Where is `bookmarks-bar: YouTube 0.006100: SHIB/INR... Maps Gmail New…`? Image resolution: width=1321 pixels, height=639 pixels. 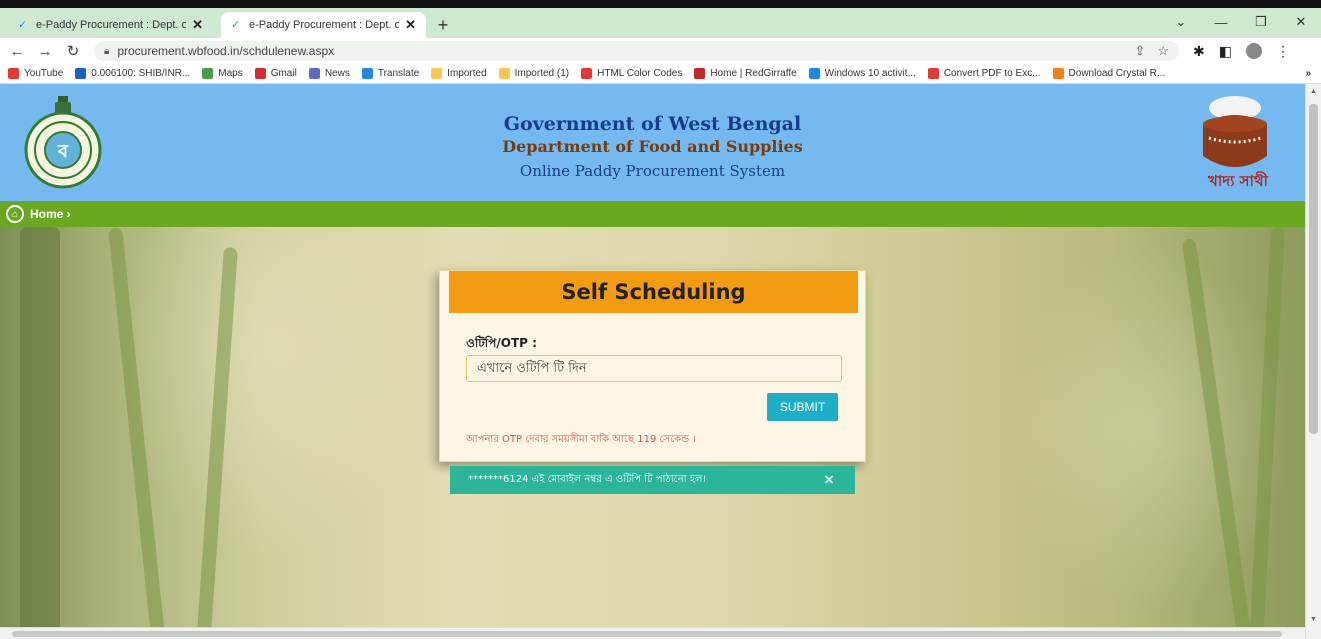
bookmarks-bar: YouTube 0.006100: SHIB/INR... Maps Gmail New… is located at coordinates (660, 74).